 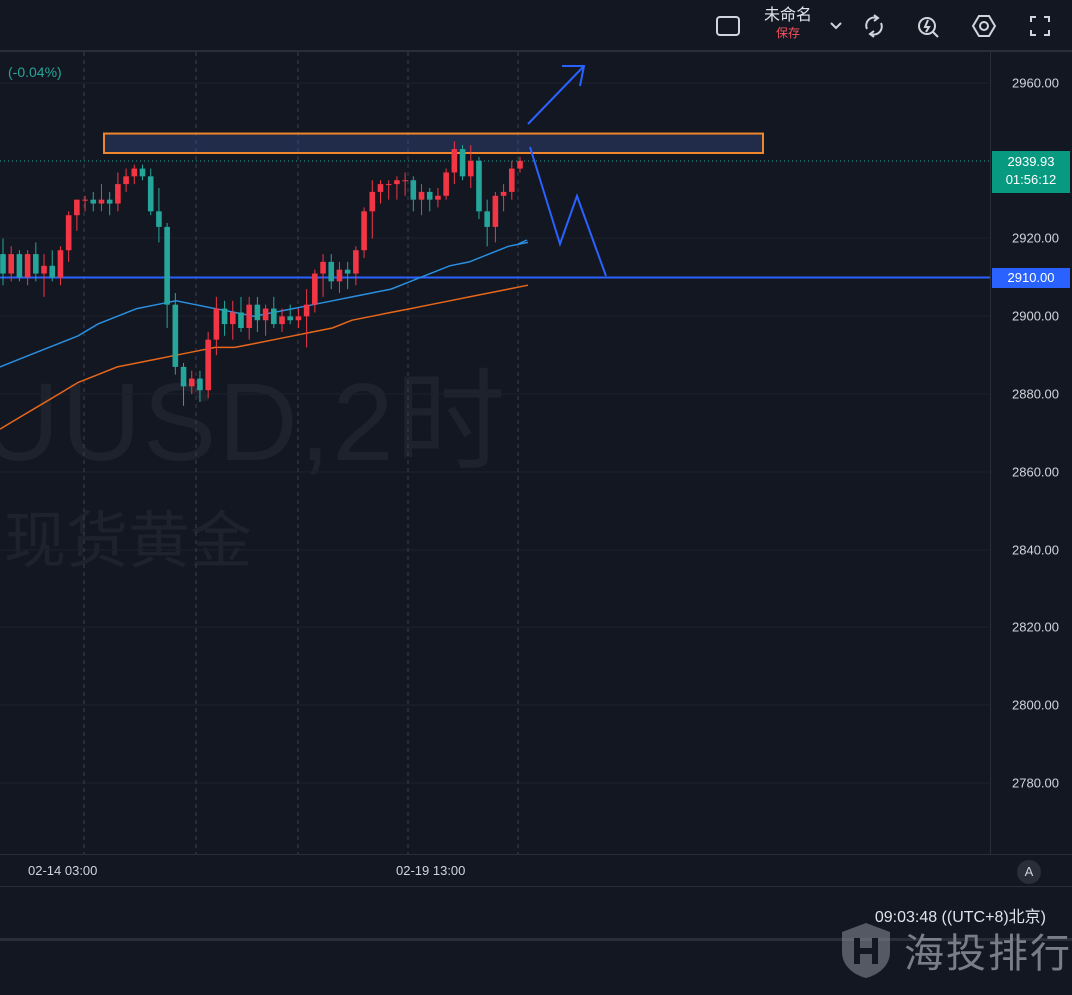 What do you see at coordinates (63, 870) in the screenshot?
I see `time-label-0: 02-14 03:00` at bounding box center [63, 870].